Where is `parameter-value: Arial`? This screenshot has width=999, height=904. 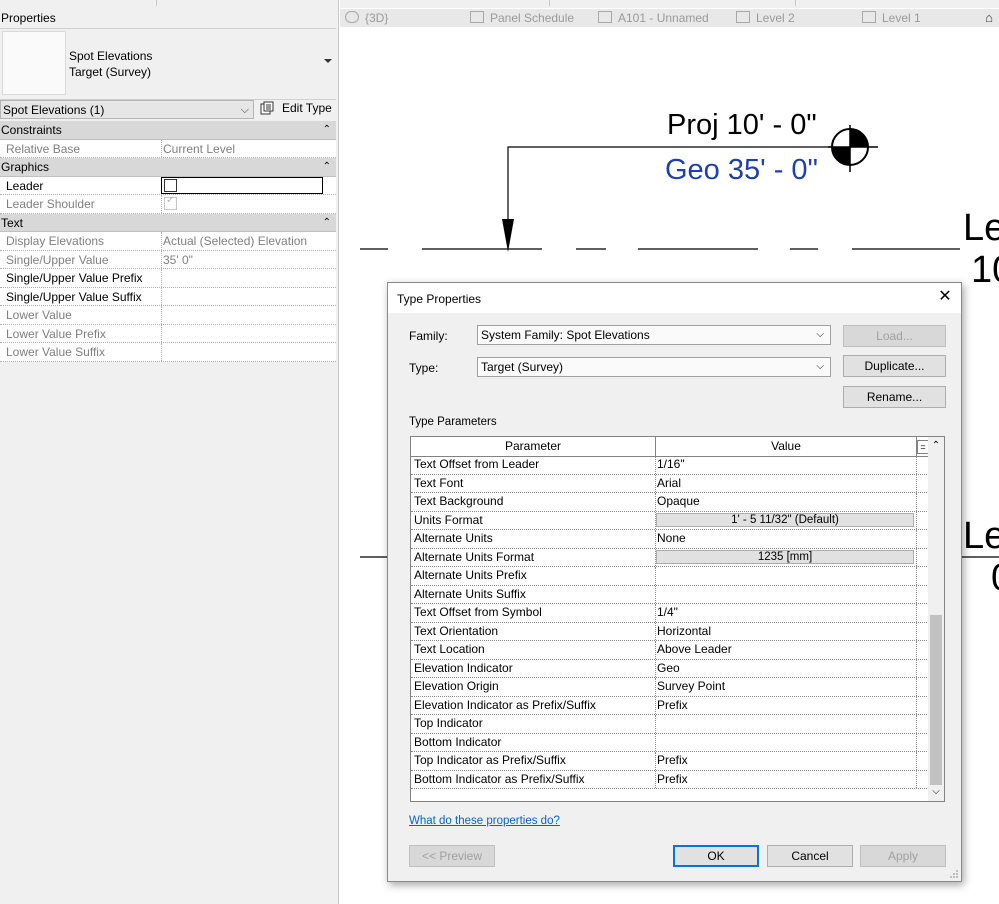
parameter-value: Arial is located at coordinates (669, 483).